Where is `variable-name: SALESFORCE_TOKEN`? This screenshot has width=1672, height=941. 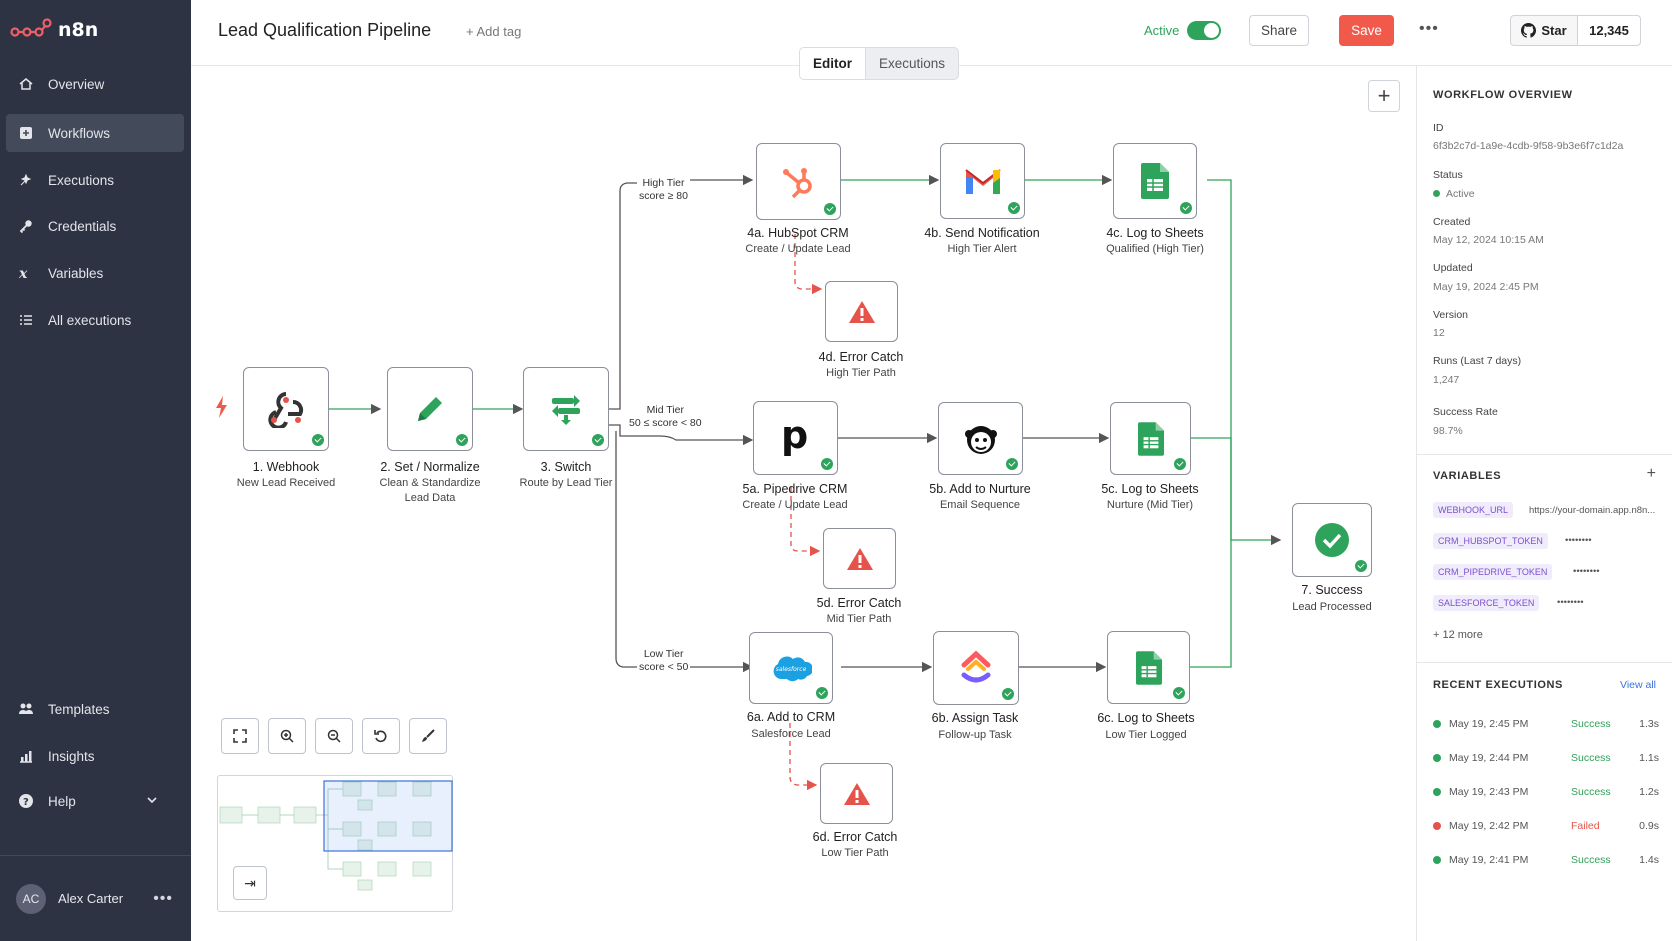
variable-name: SALESFORCE_TOKEN is located at coordinates (1486, 603).